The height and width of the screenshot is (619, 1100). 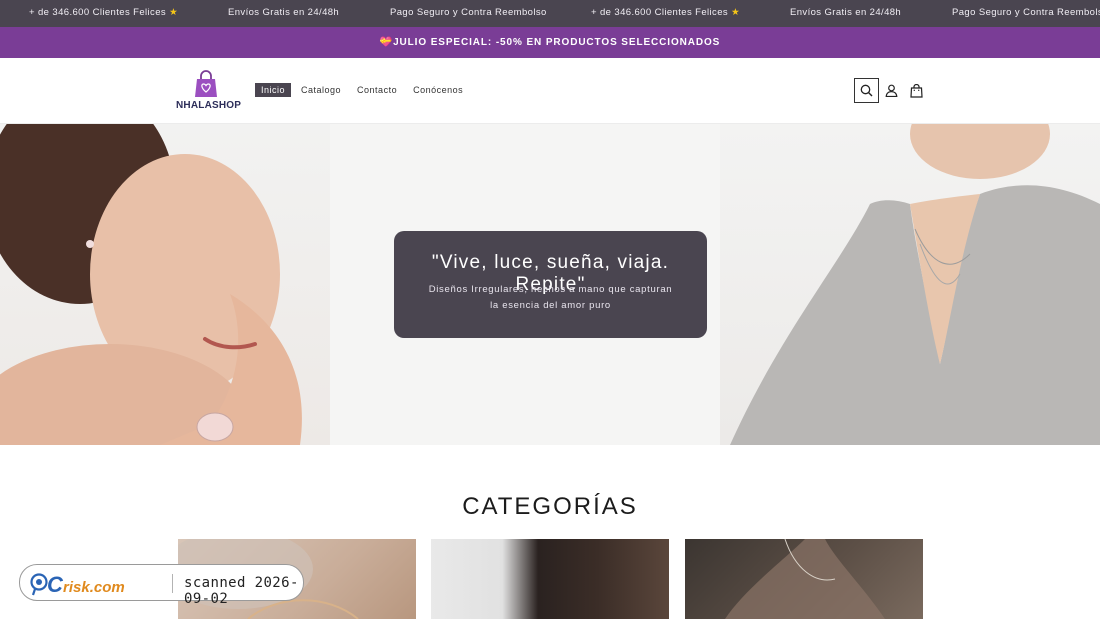 I want to click on main-nav: Inicio Catalogo Contacto Conócenos, so click(x=363, y=90).